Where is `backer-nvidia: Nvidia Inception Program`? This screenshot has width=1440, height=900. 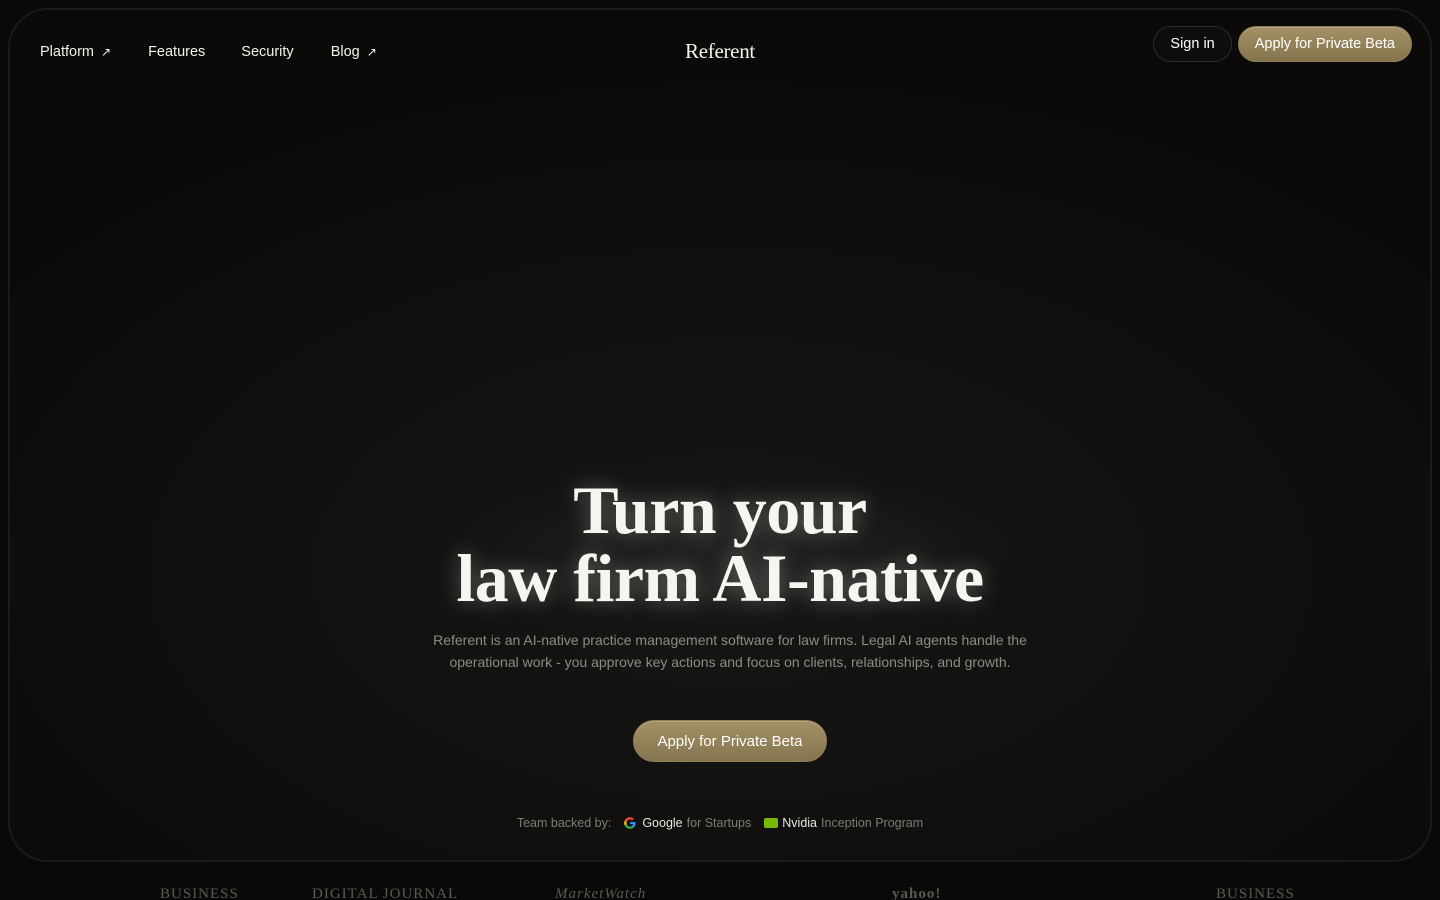 backer-nvidia: Nvidia Inception Program is located at coordinates (843, 823).